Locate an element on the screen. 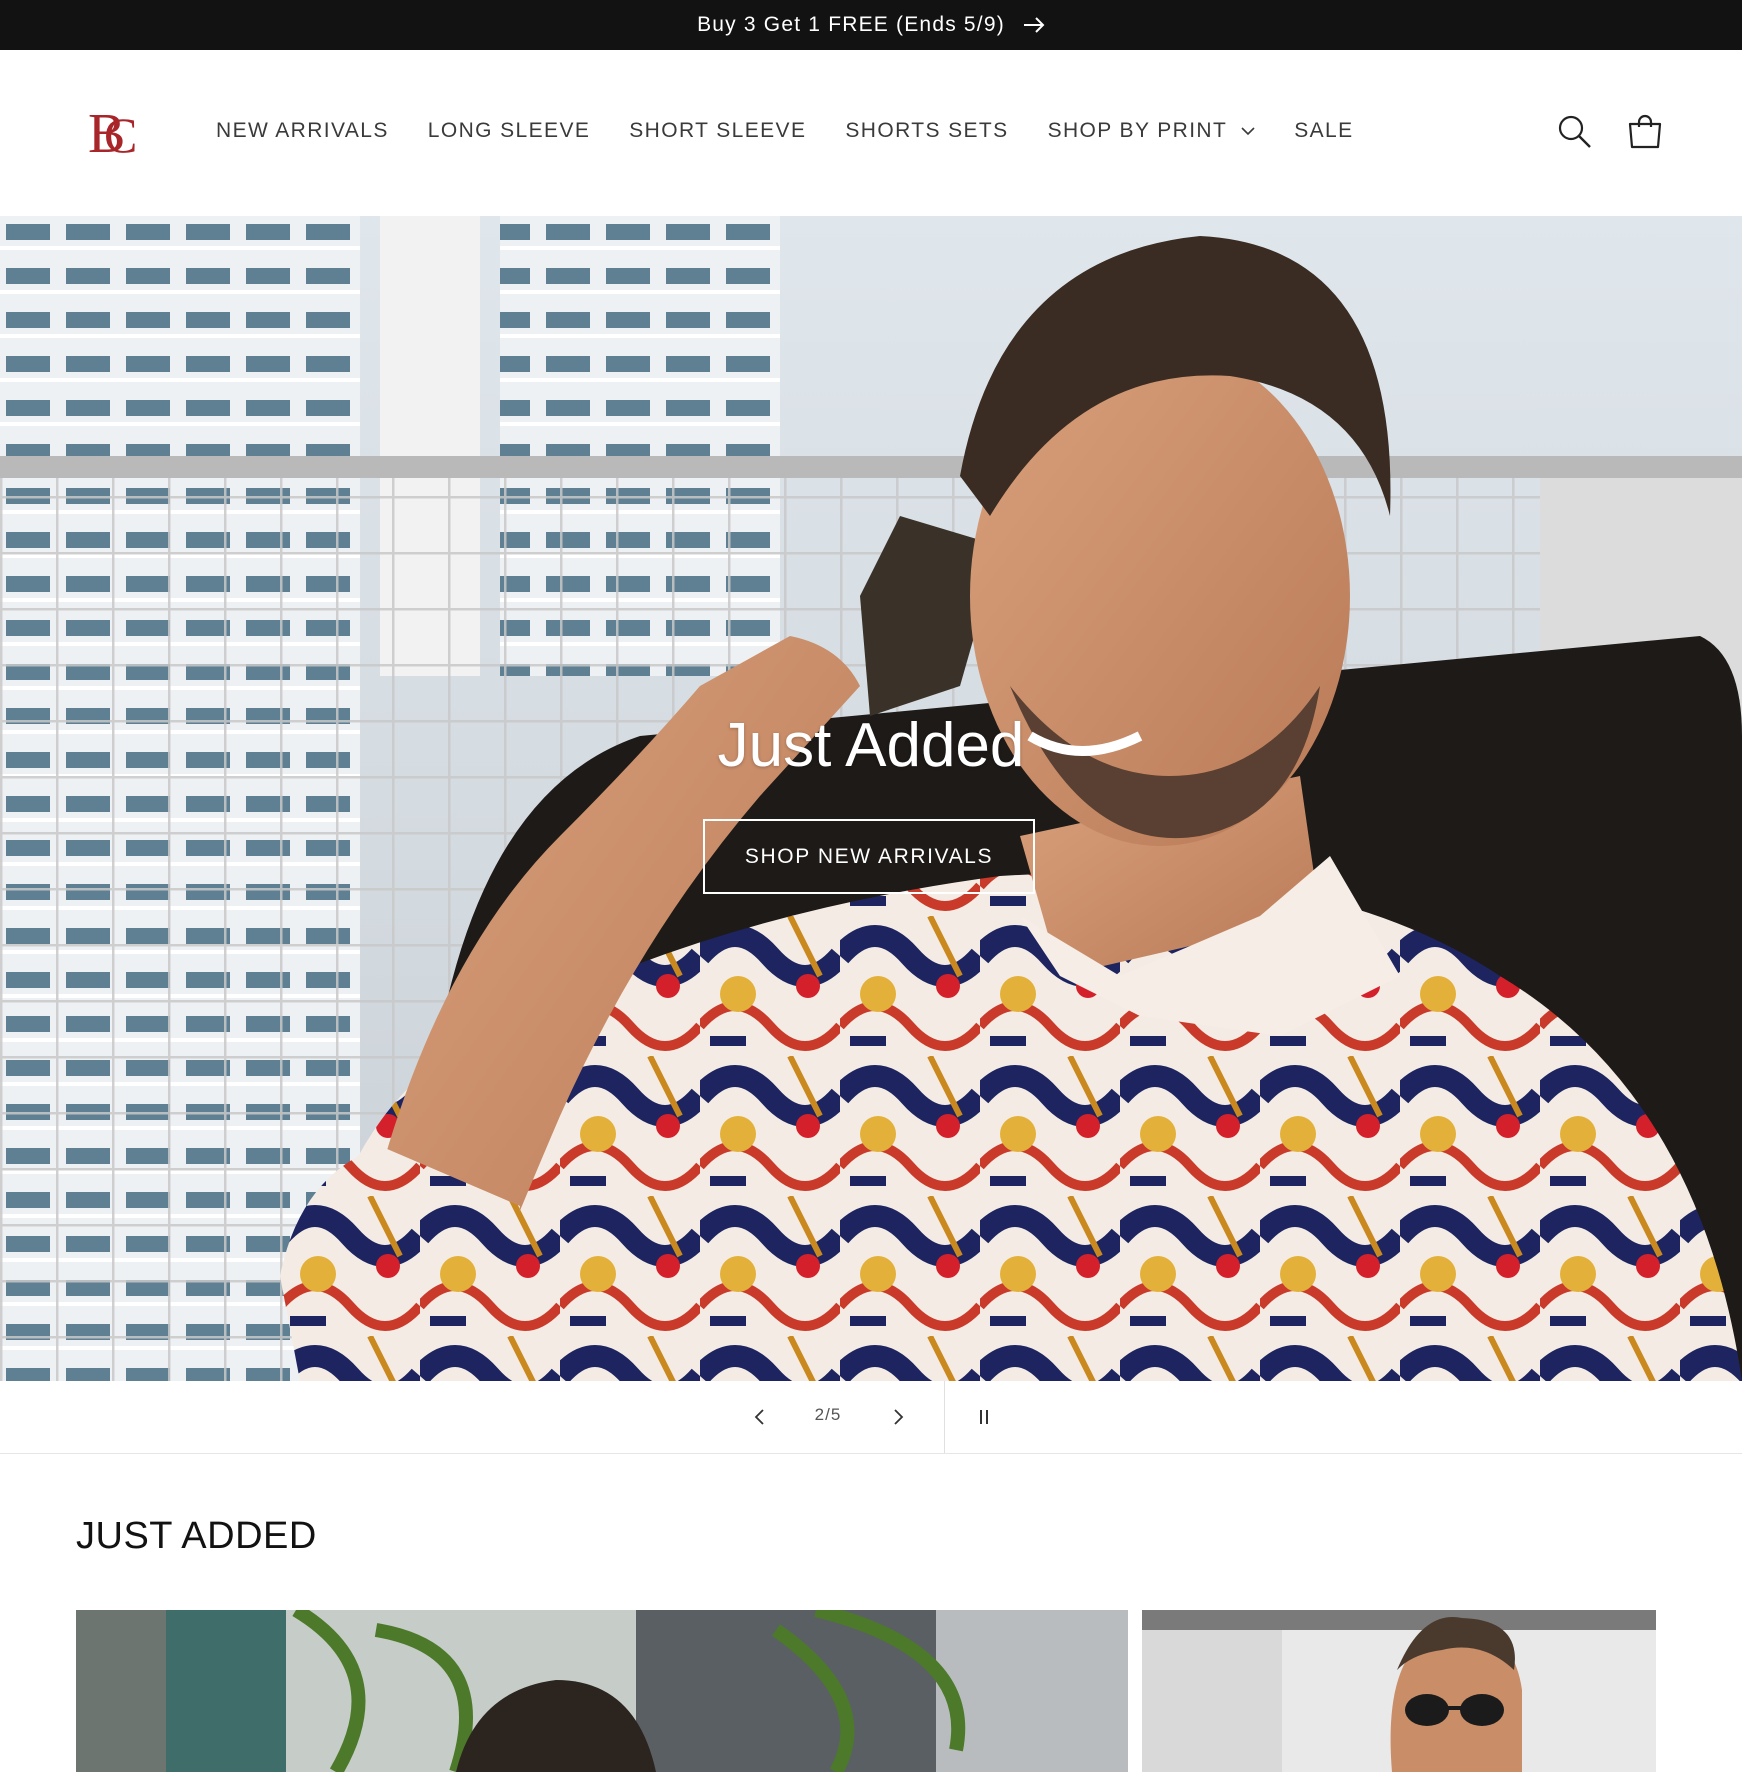 The width and height of the screenshot is (1742, 1772). pause-icon is located at coordinates (984, 1417).